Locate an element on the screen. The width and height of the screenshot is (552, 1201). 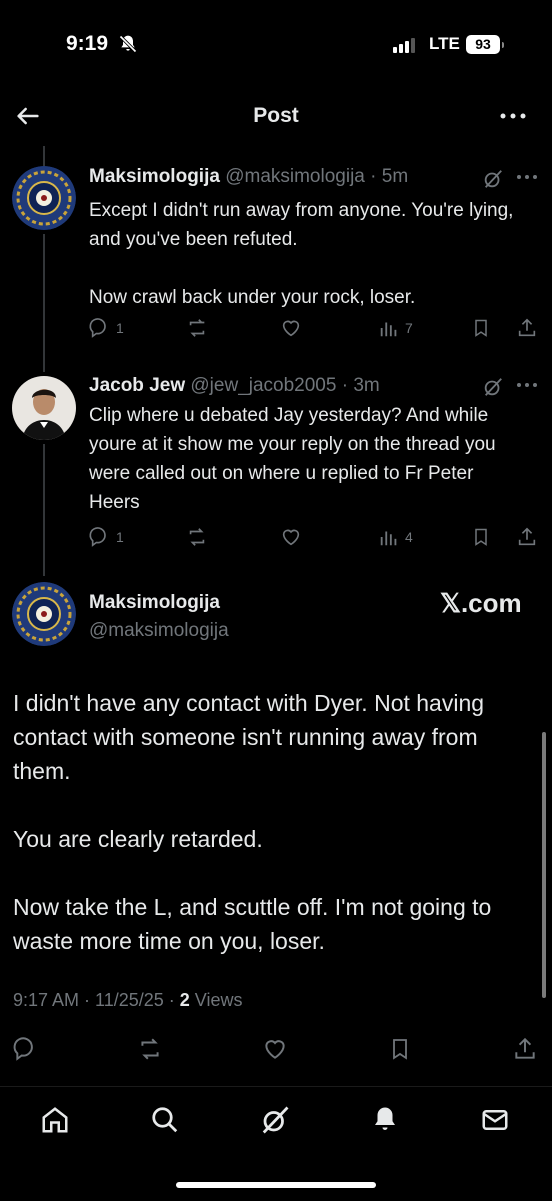
views-button: 4 is located at coordinates (395, 537).